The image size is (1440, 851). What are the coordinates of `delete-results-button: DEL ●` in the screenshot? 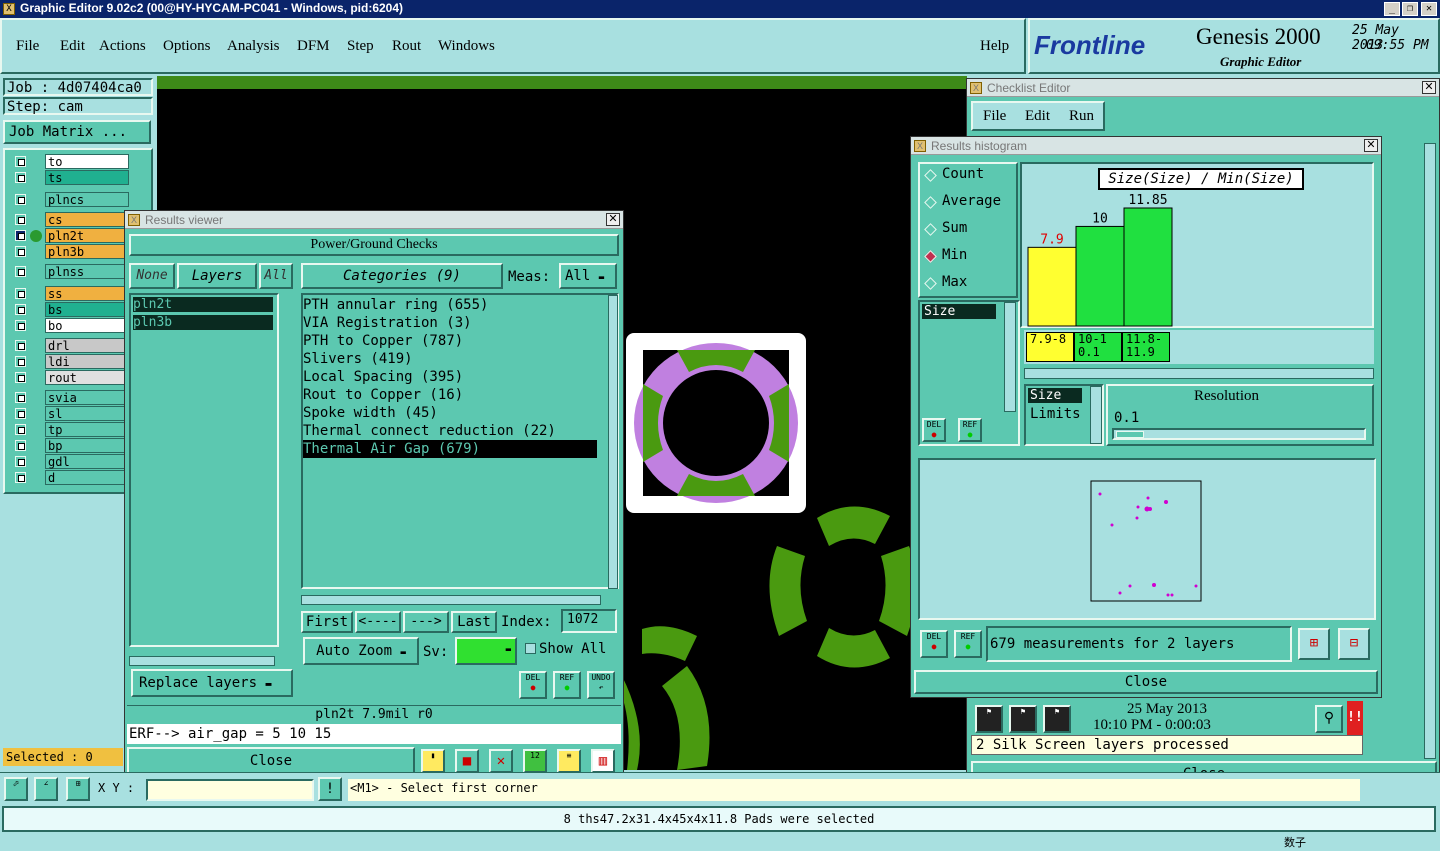 It's located at (533, 685).